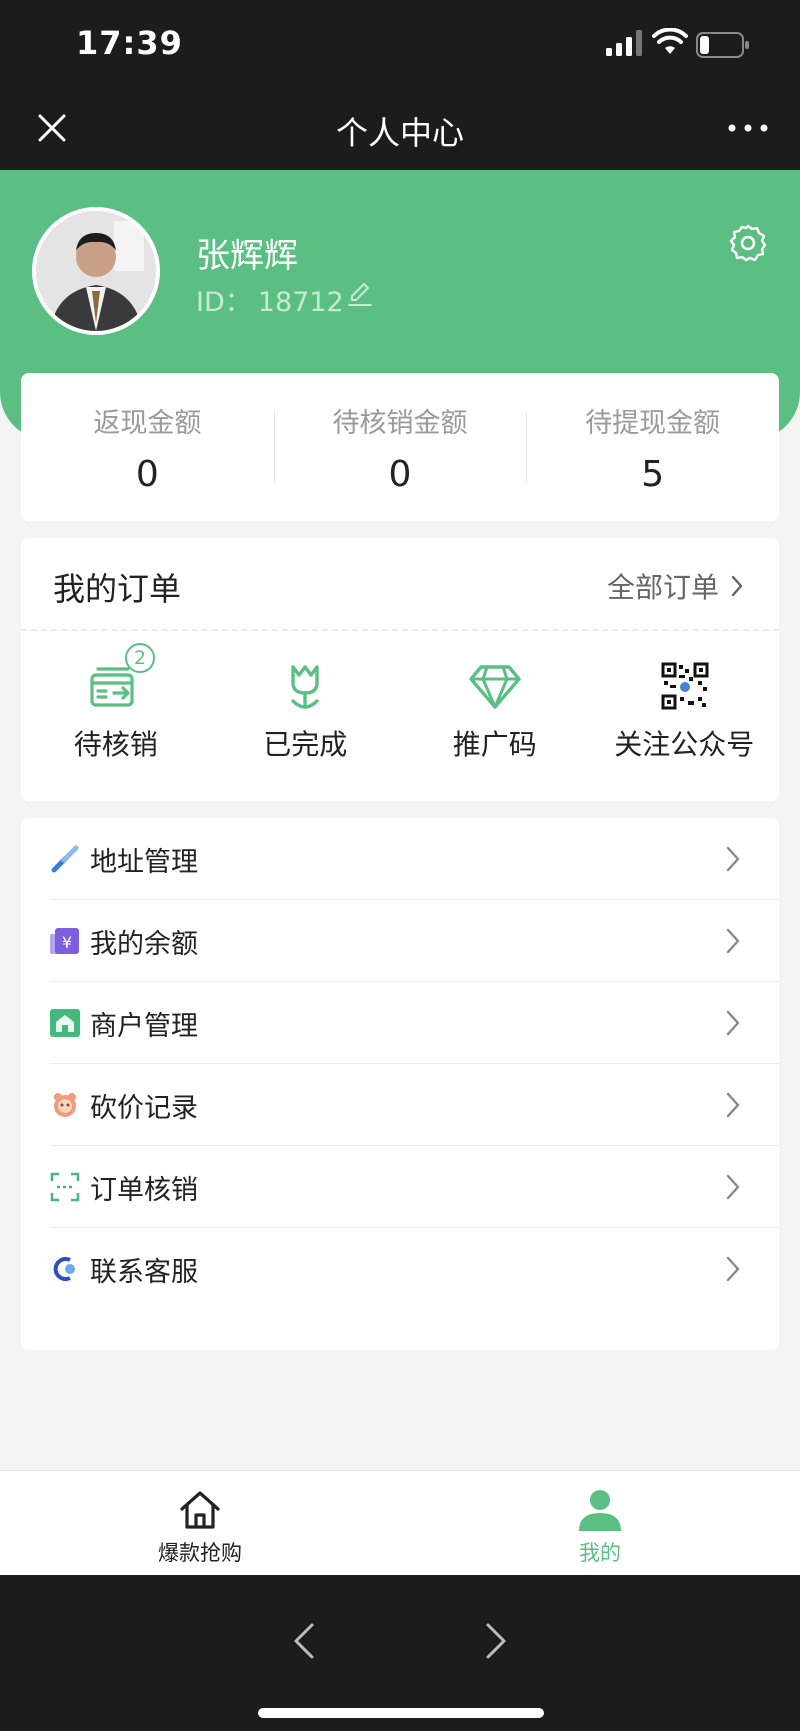  Describe the element at coordinates (147, 447) in the screenshot. I see `balance-cashback: 返现金额 0` at that location.